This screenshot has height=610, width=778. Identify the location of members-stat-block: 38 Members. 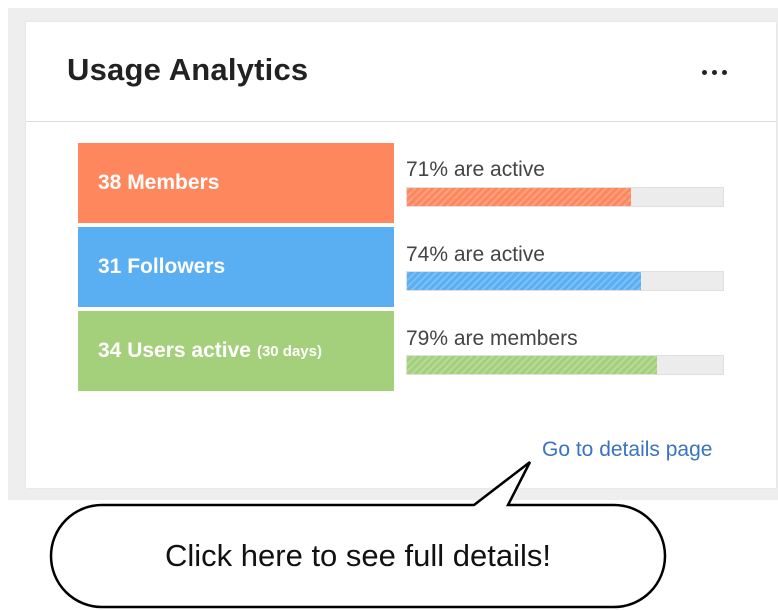
(236, 183).